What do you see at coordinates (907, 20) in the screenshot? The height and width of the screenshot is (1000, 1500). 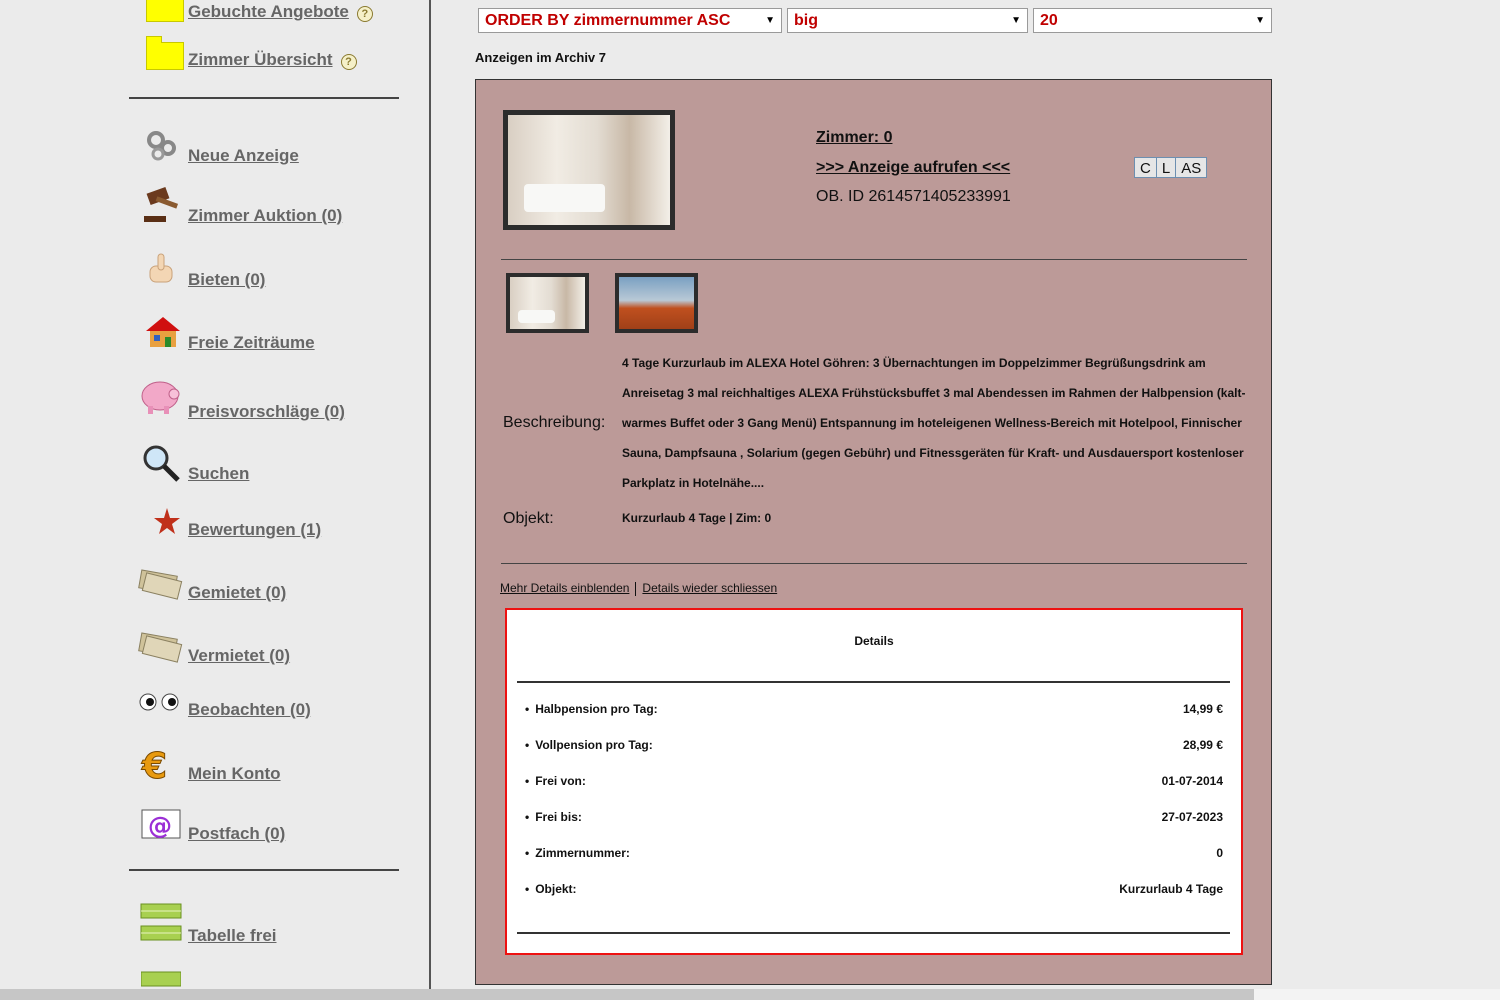 I see `size-select: big ▼` at bounding box center [907, 20].